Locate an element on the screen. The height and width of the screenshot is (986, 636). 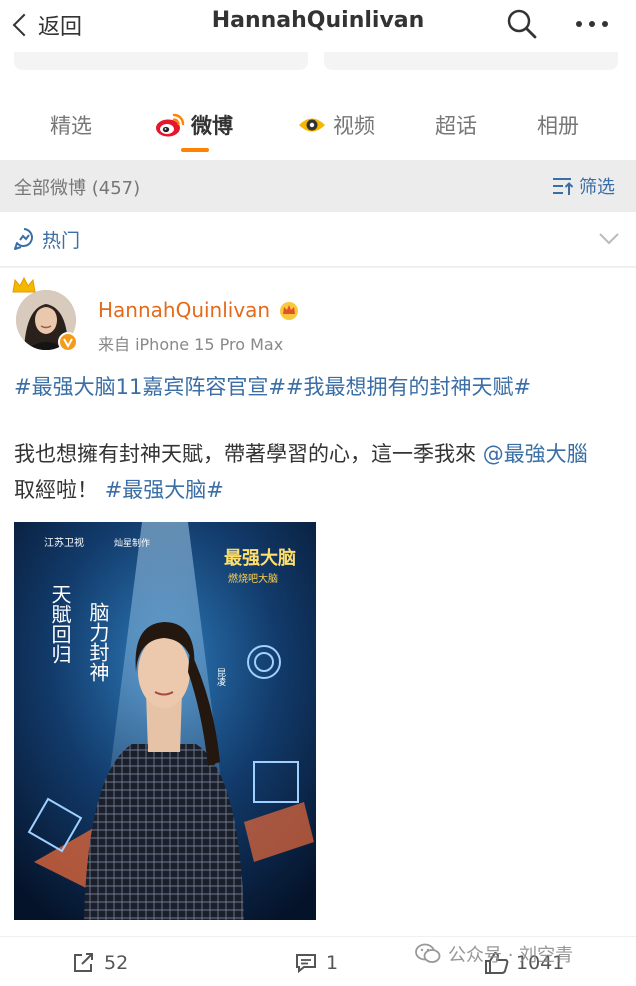
tab-label: 精选 is located at coordinates (71, 126).